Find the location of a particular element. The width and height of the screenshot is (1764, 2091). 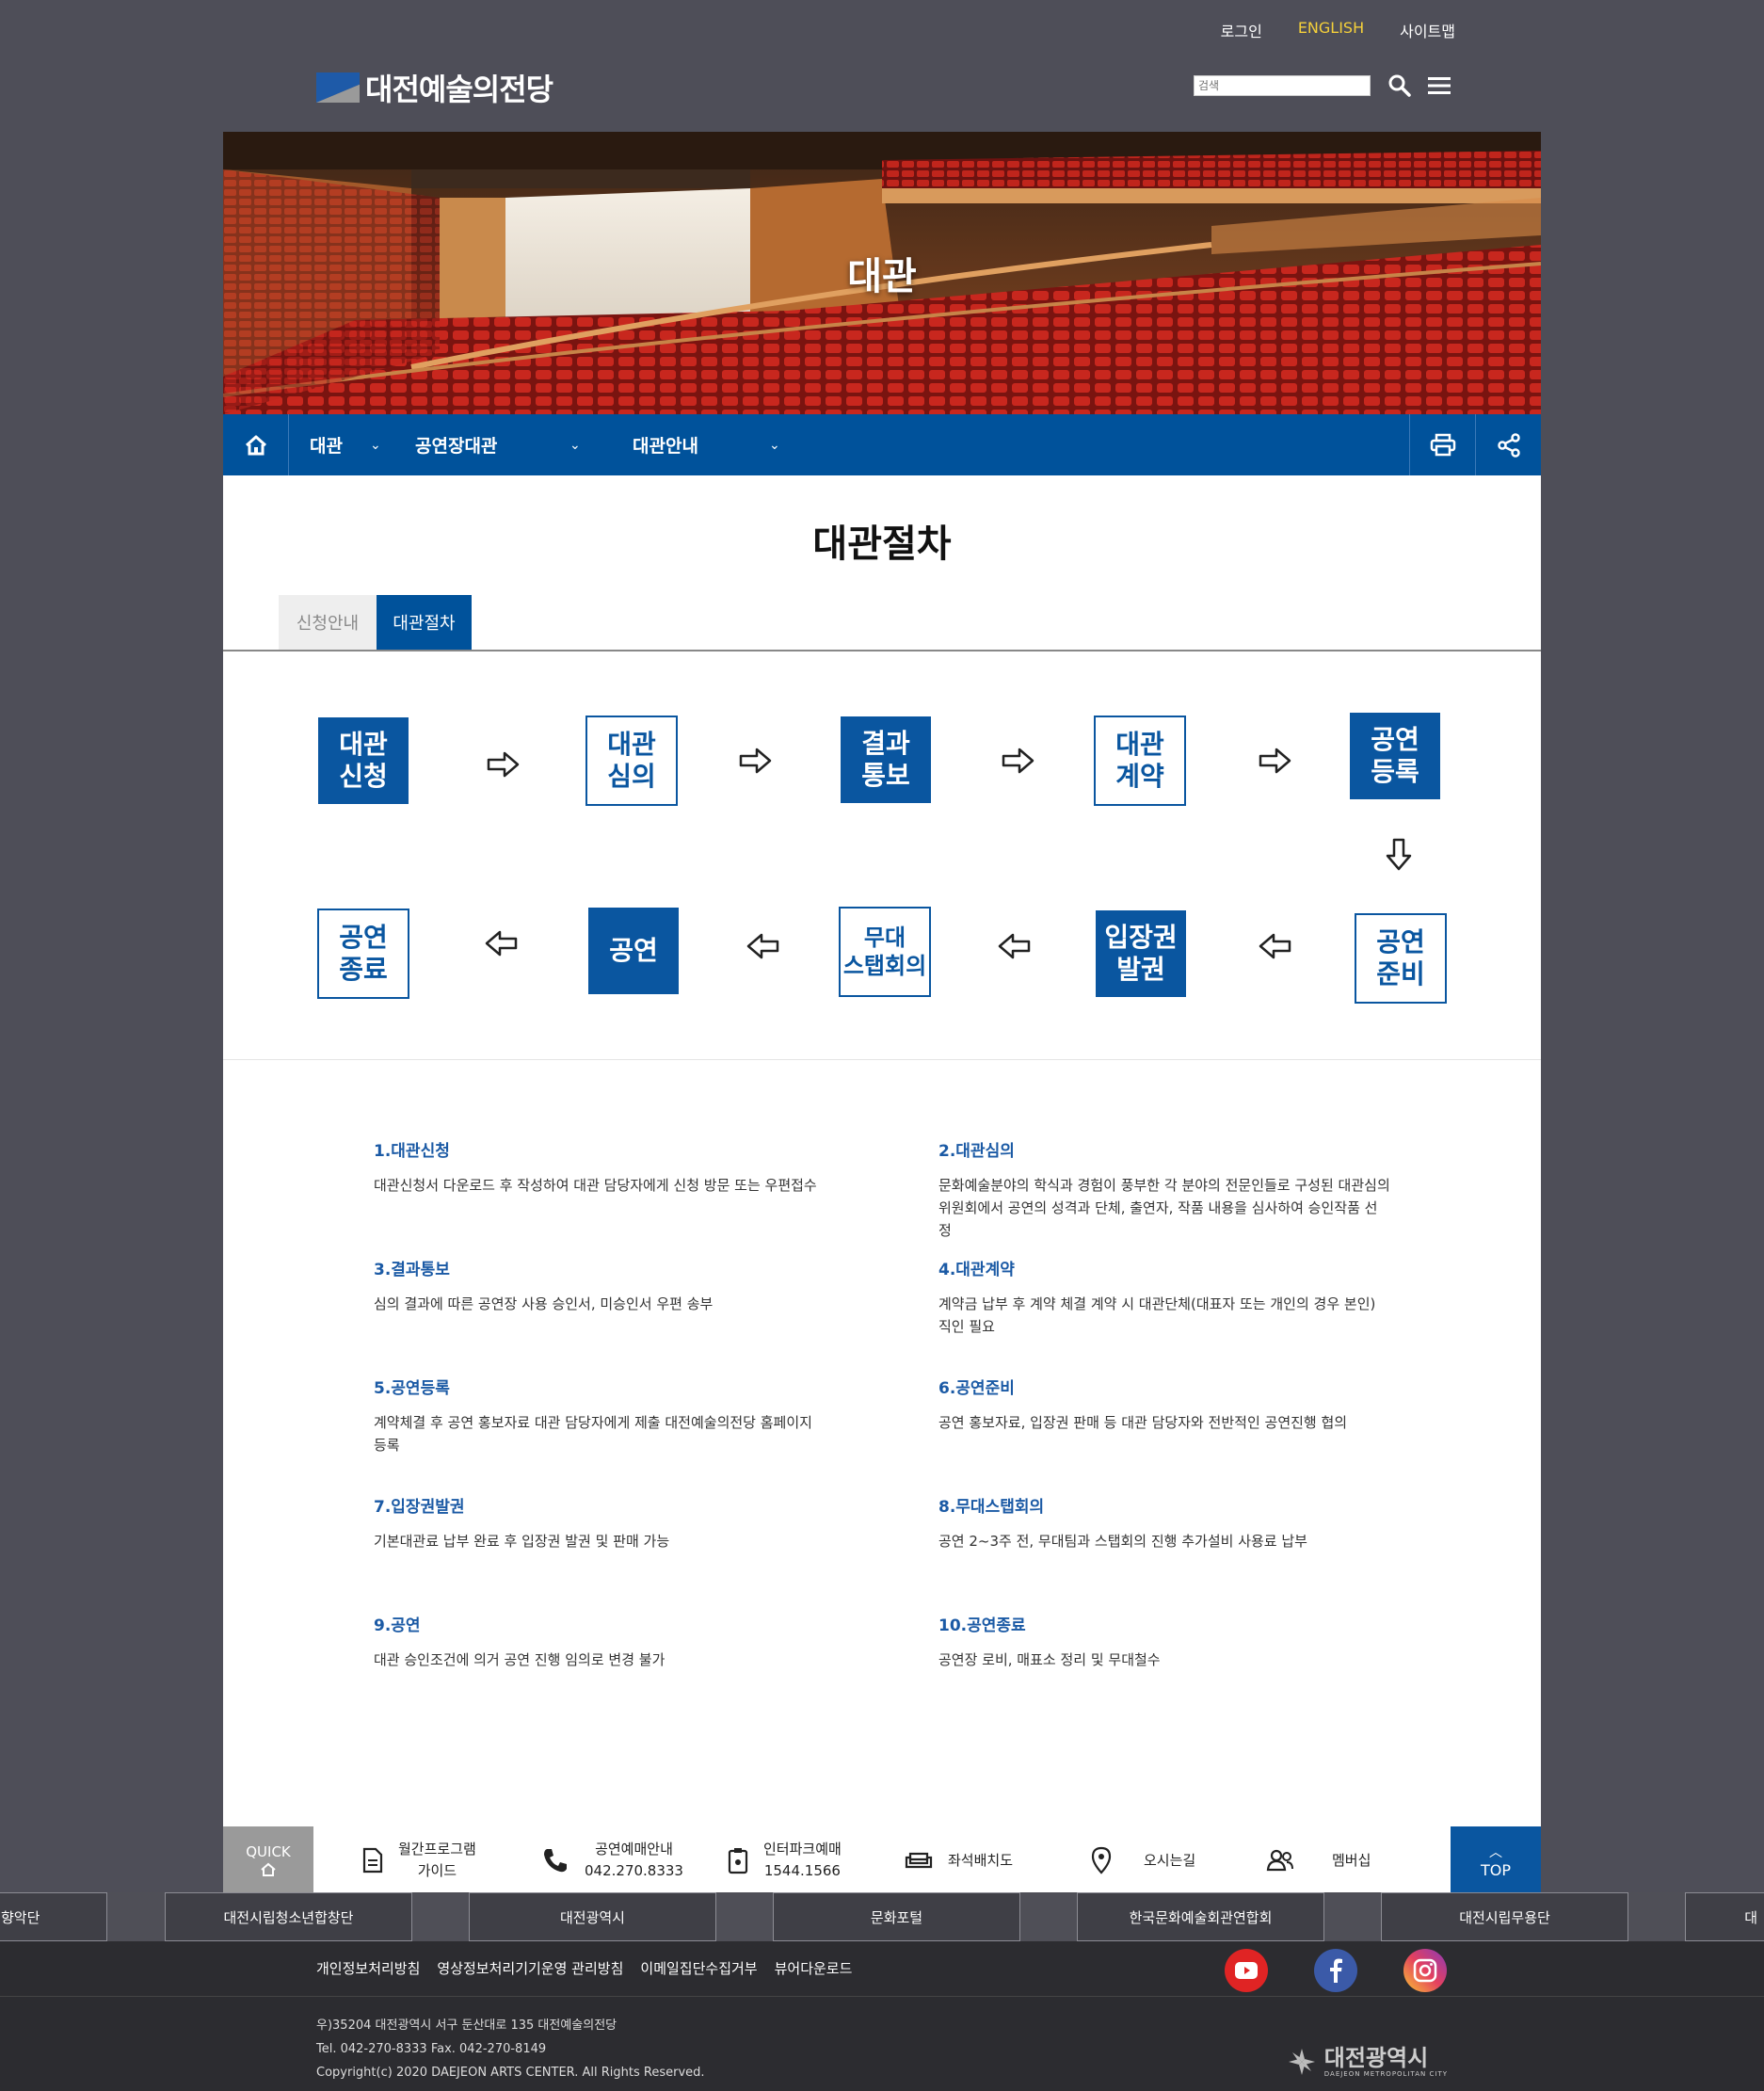

family-site-link: 문화포털 is located at coordinates (897, 1916).